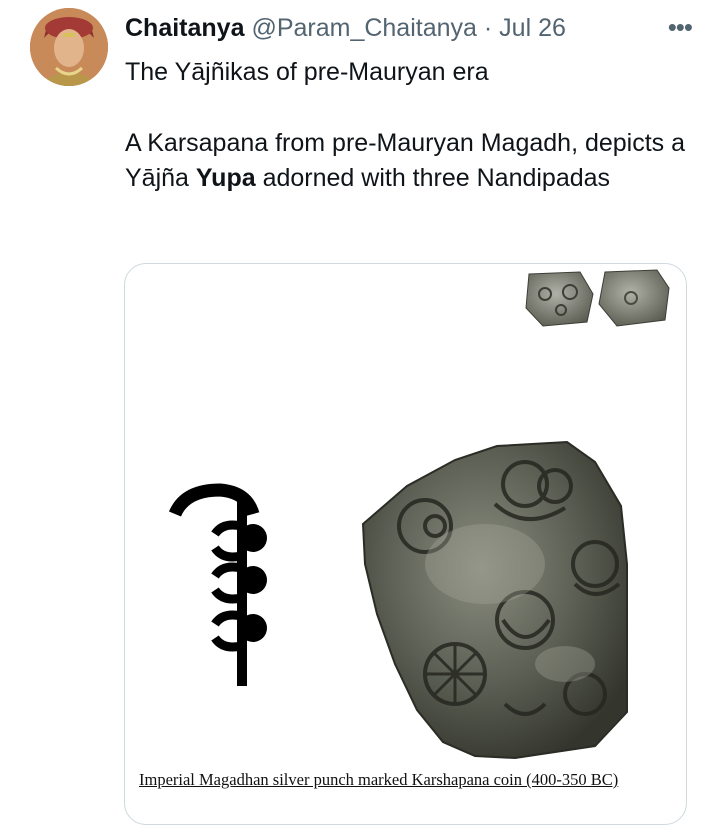 The image size is (720, 837). I want to click on avatar-portrait, so click(69, 47).